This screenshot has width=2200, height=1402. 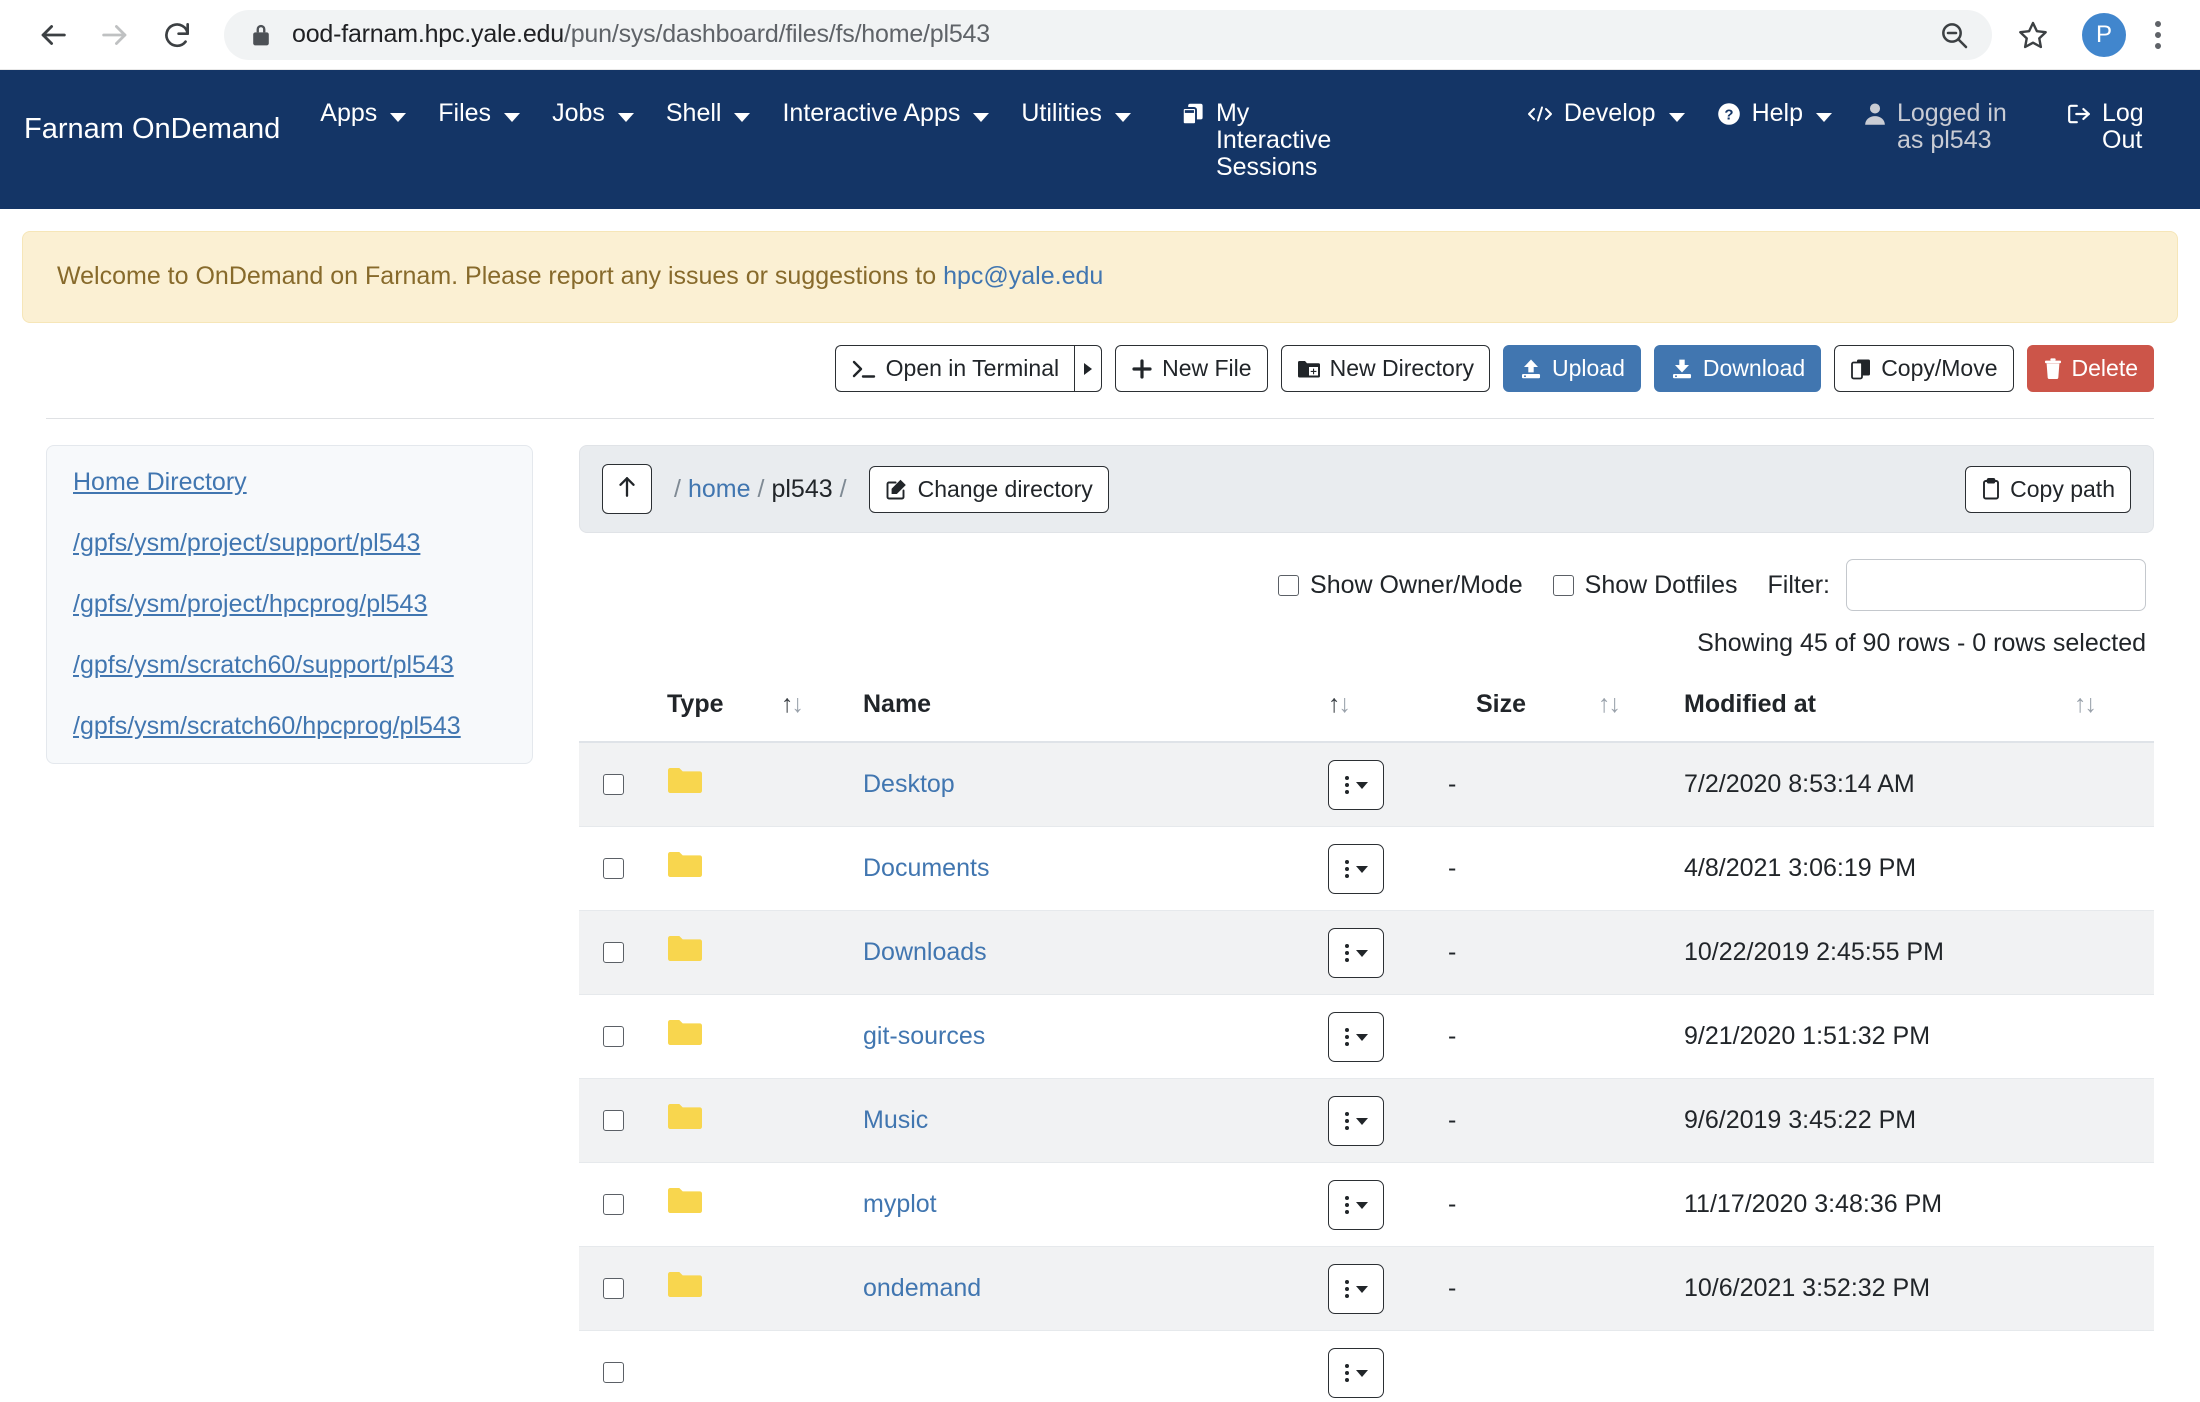 I want to click on copy-path-button: Copy path, so click(x=2048, y=489).